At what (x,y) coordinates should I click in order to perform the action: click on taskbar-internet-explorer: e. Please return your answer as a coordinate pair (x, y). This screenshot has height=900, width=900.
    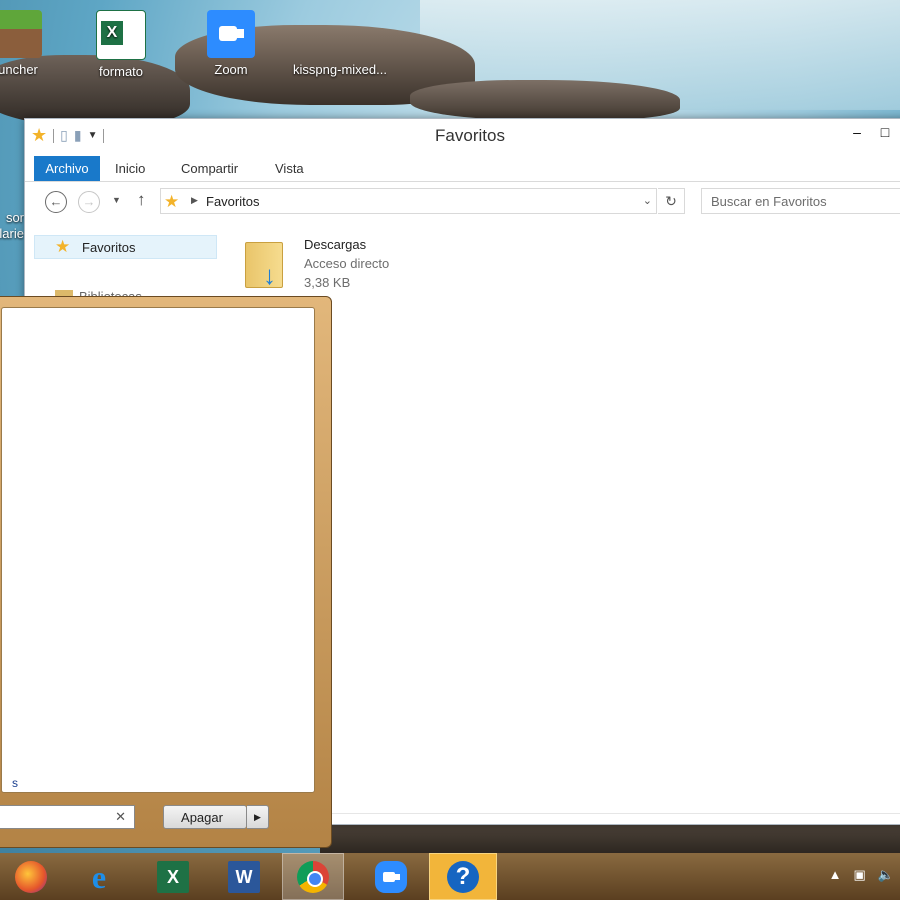
    Looking at the image, I should click on (99, 876).